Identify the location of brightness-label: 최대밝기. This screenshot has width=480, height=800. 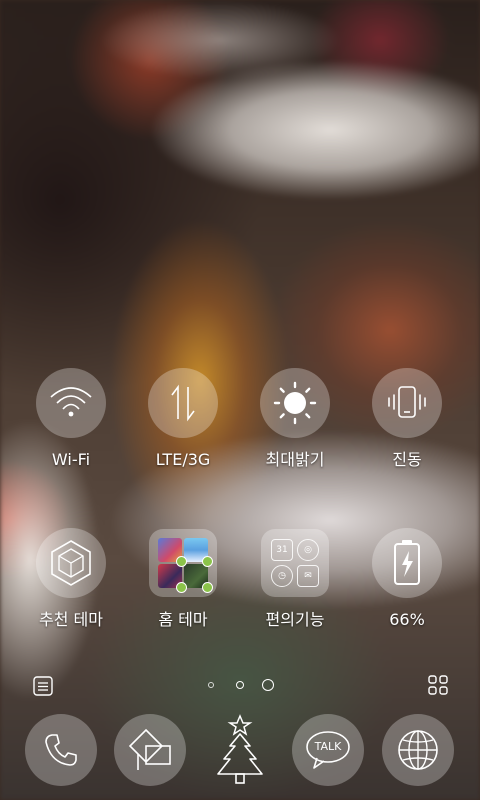
(295, 459).